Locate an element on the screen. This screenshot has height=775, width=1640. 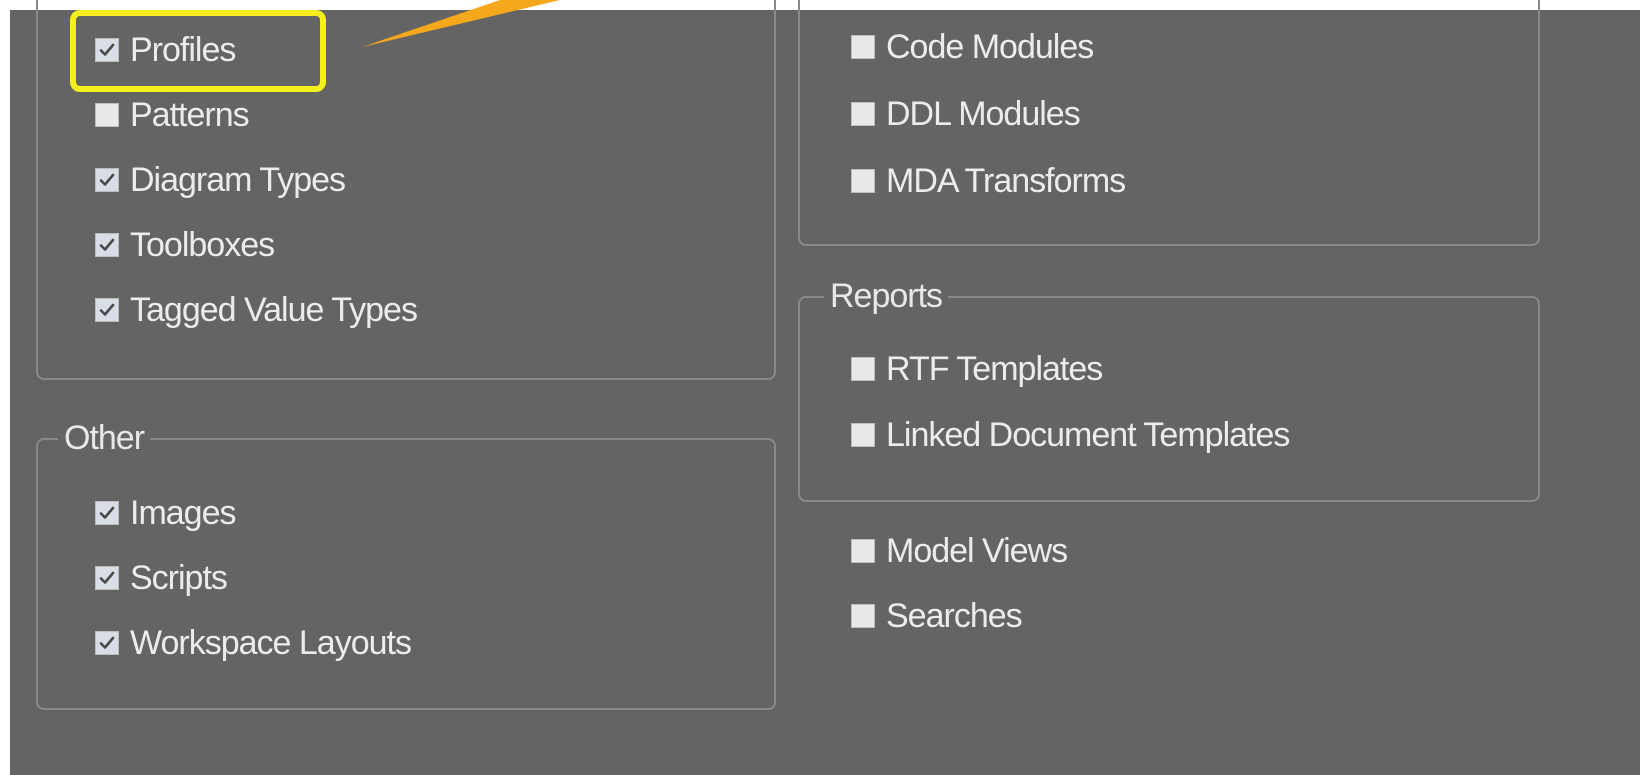
checkbox-ddl-modules: DDL Modules is located at coordinates (966, 114).